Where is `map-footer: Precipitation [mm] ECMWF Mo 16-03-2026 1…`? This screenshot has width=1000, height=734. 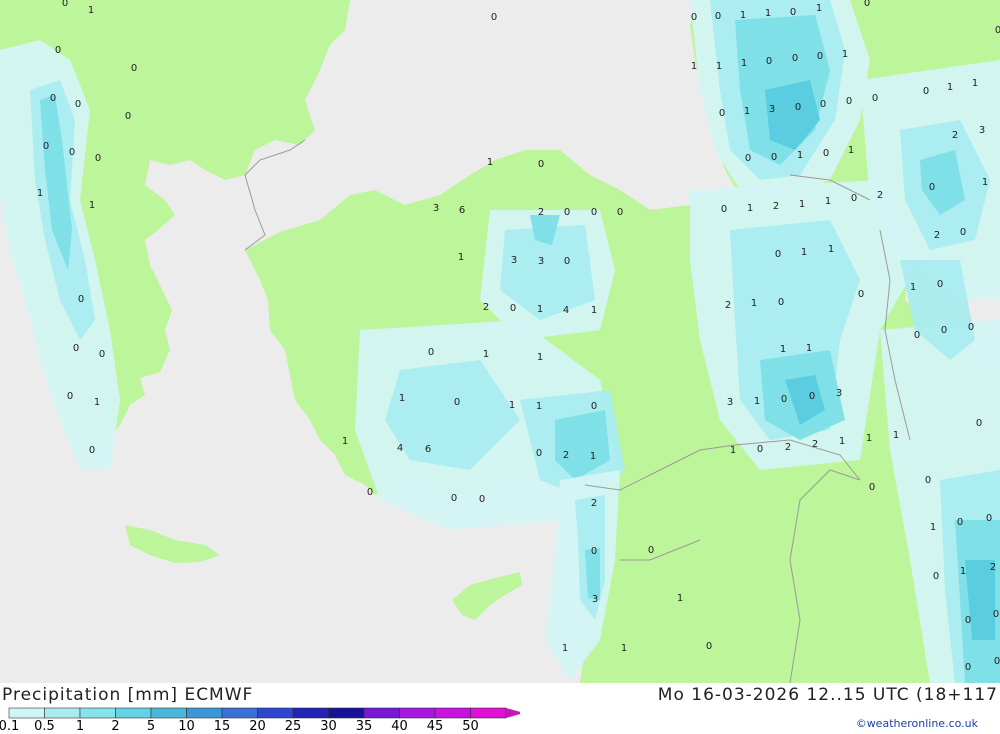 map-footer: Precipitation [mm] ECMWF Mo 16-03-2026 1… is located at coordinates (500, 708).